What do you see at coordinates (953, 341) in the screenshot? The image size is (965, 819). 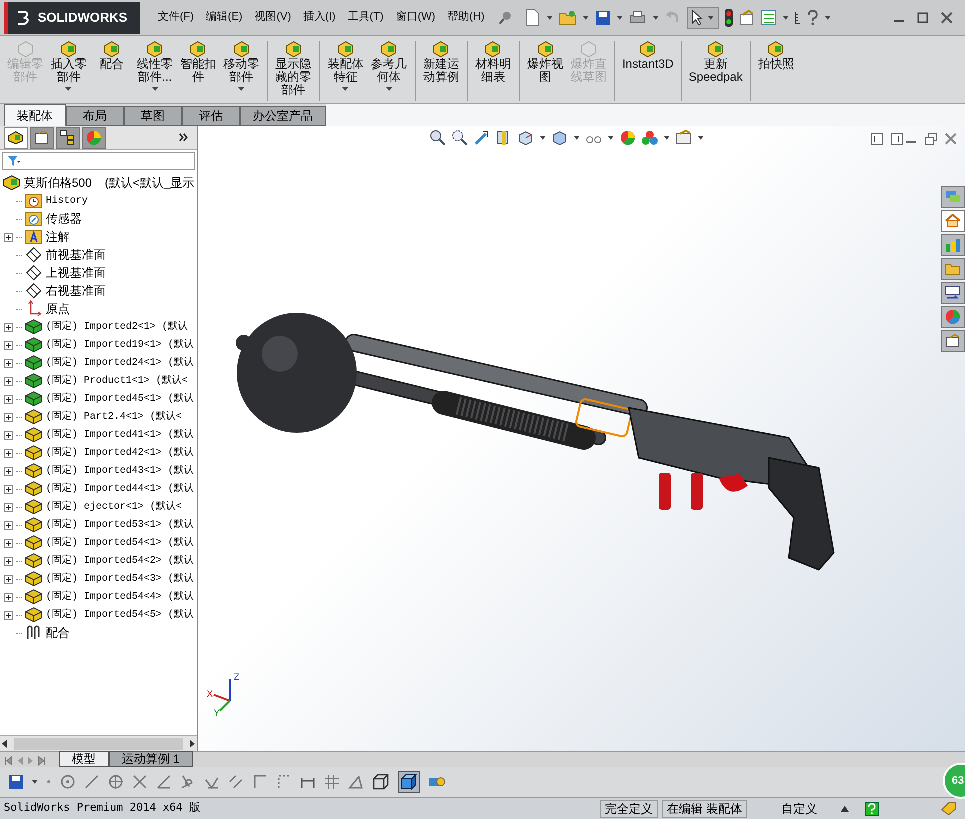 I see `custom-properties-tab` at bounding box center [953, 341].